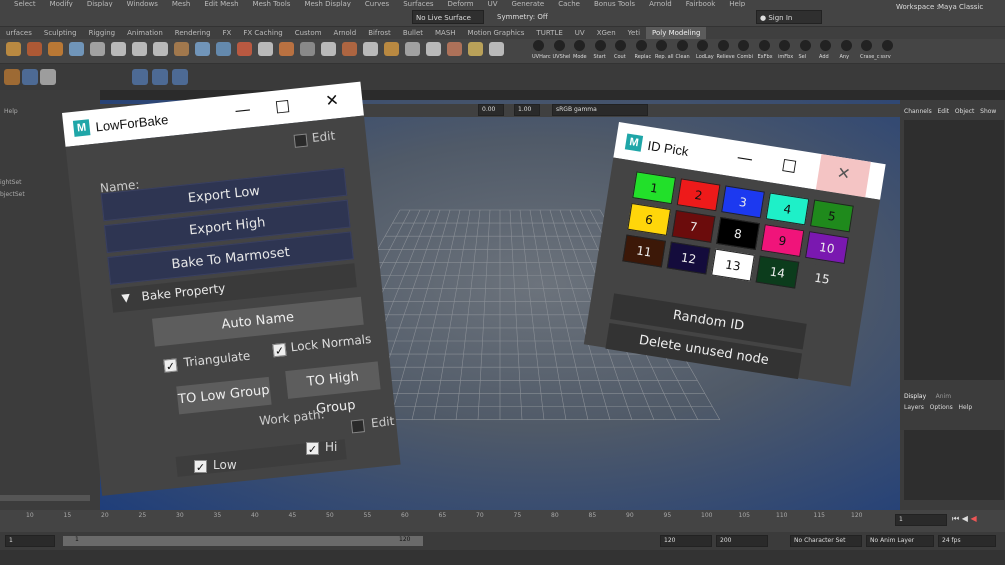  What do you see at coordinates (327, 3) in the screenshot?
I see `menu-mesh-display: Mesh Display` at bounding box center [327, 3].